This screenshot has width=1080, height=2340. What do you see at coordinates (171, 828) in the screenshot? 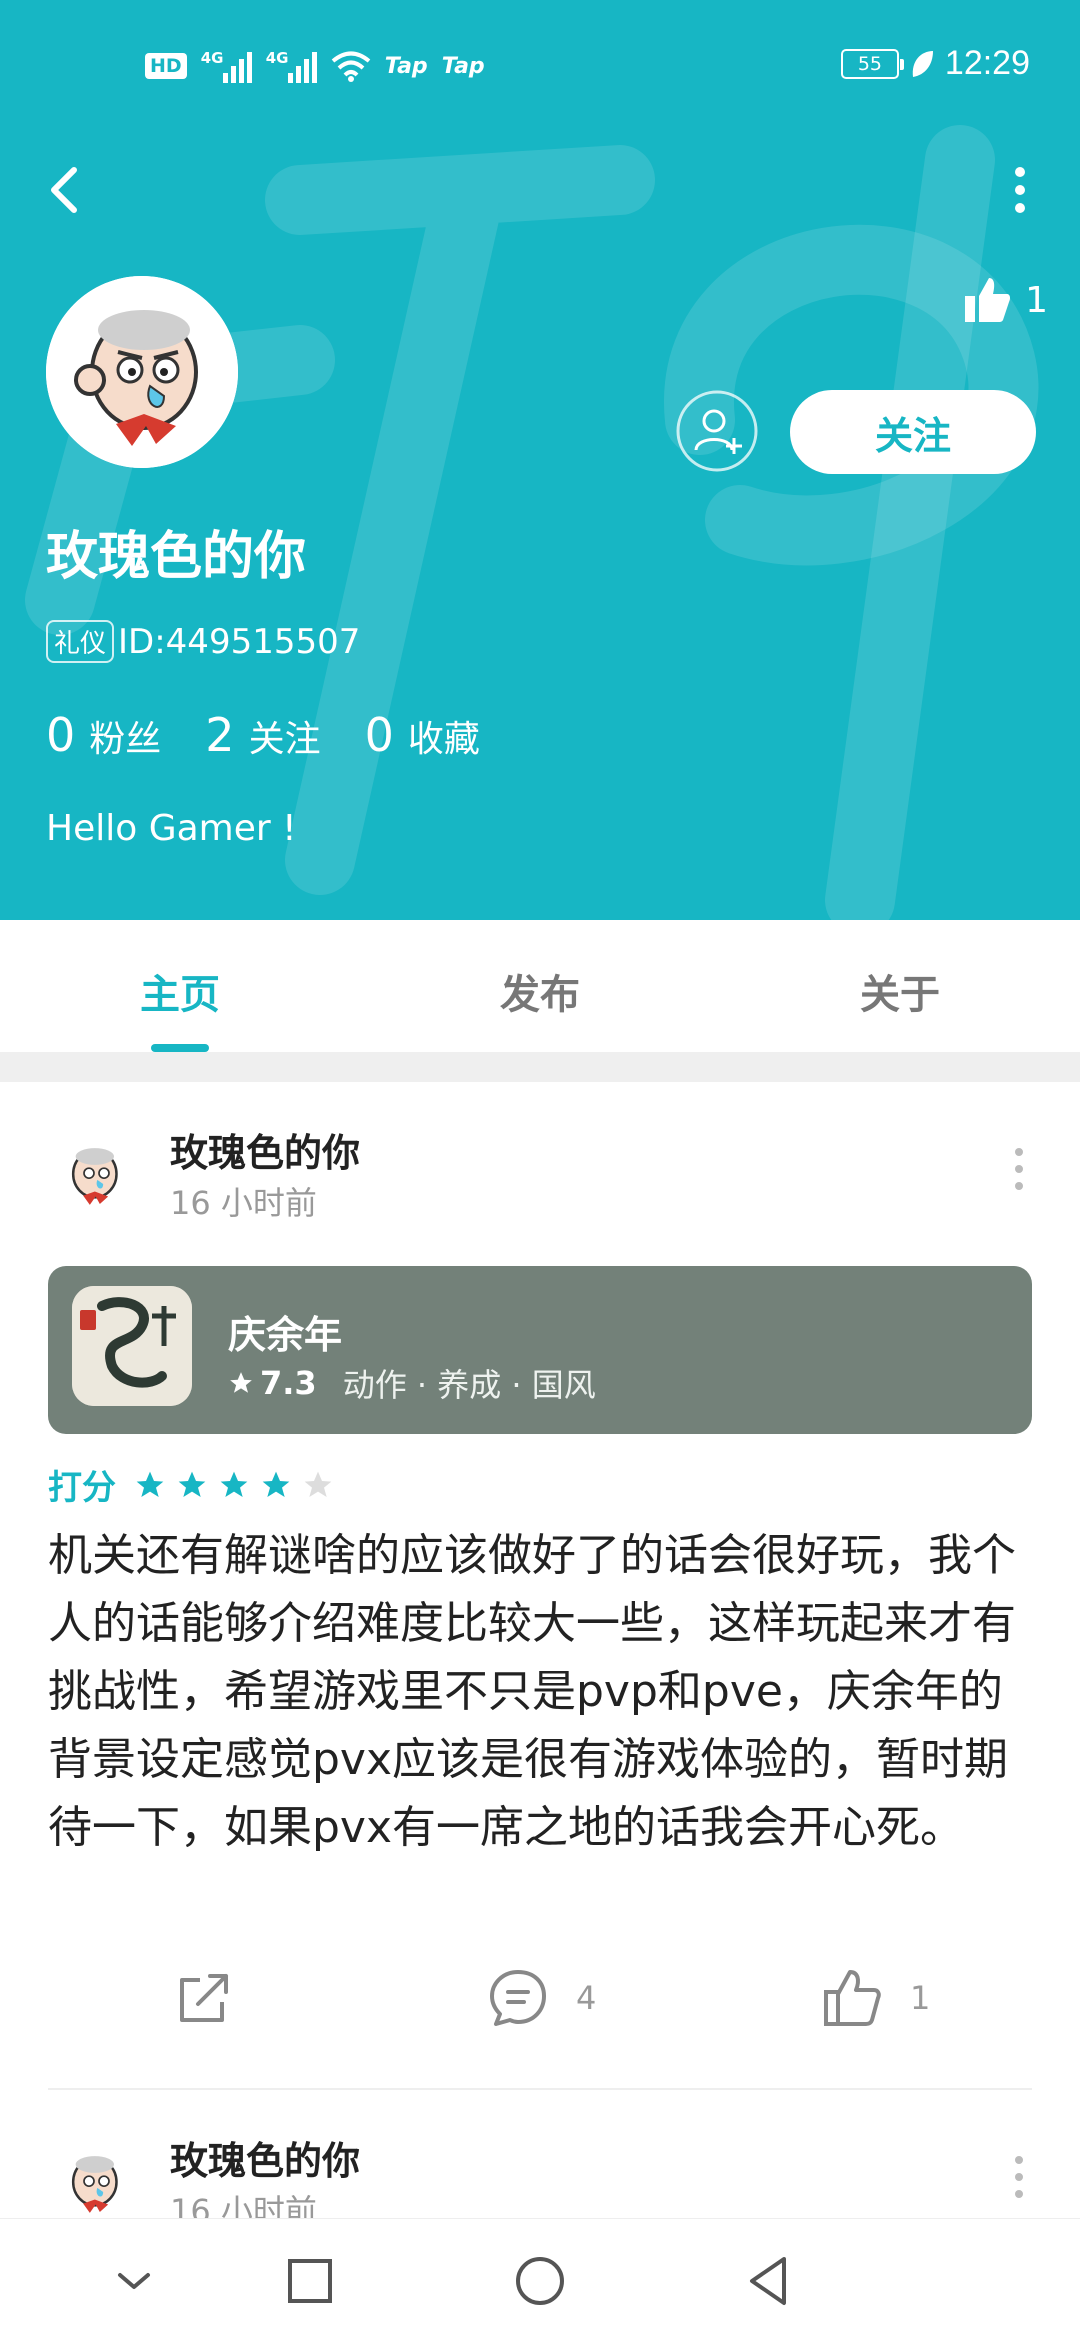
I see `profile-bio: Hello Gamer !` at bounding box center [171, 828].